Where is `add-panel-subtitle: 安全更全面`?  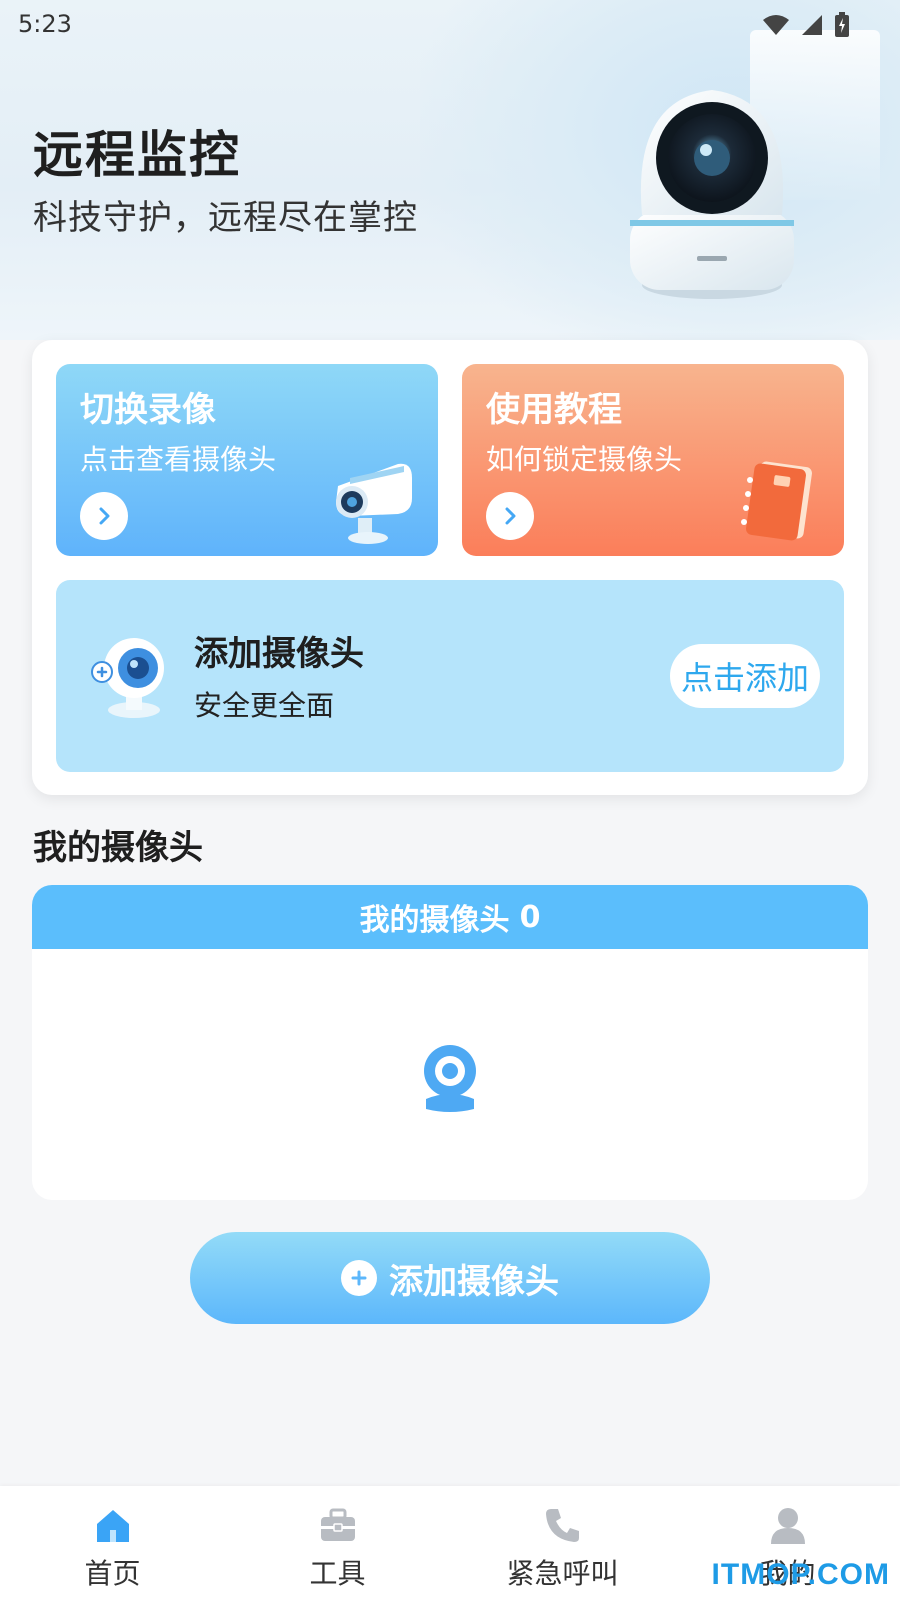
add-panel-subtitle: 安全更全面 is located at coordinates (264, 705).